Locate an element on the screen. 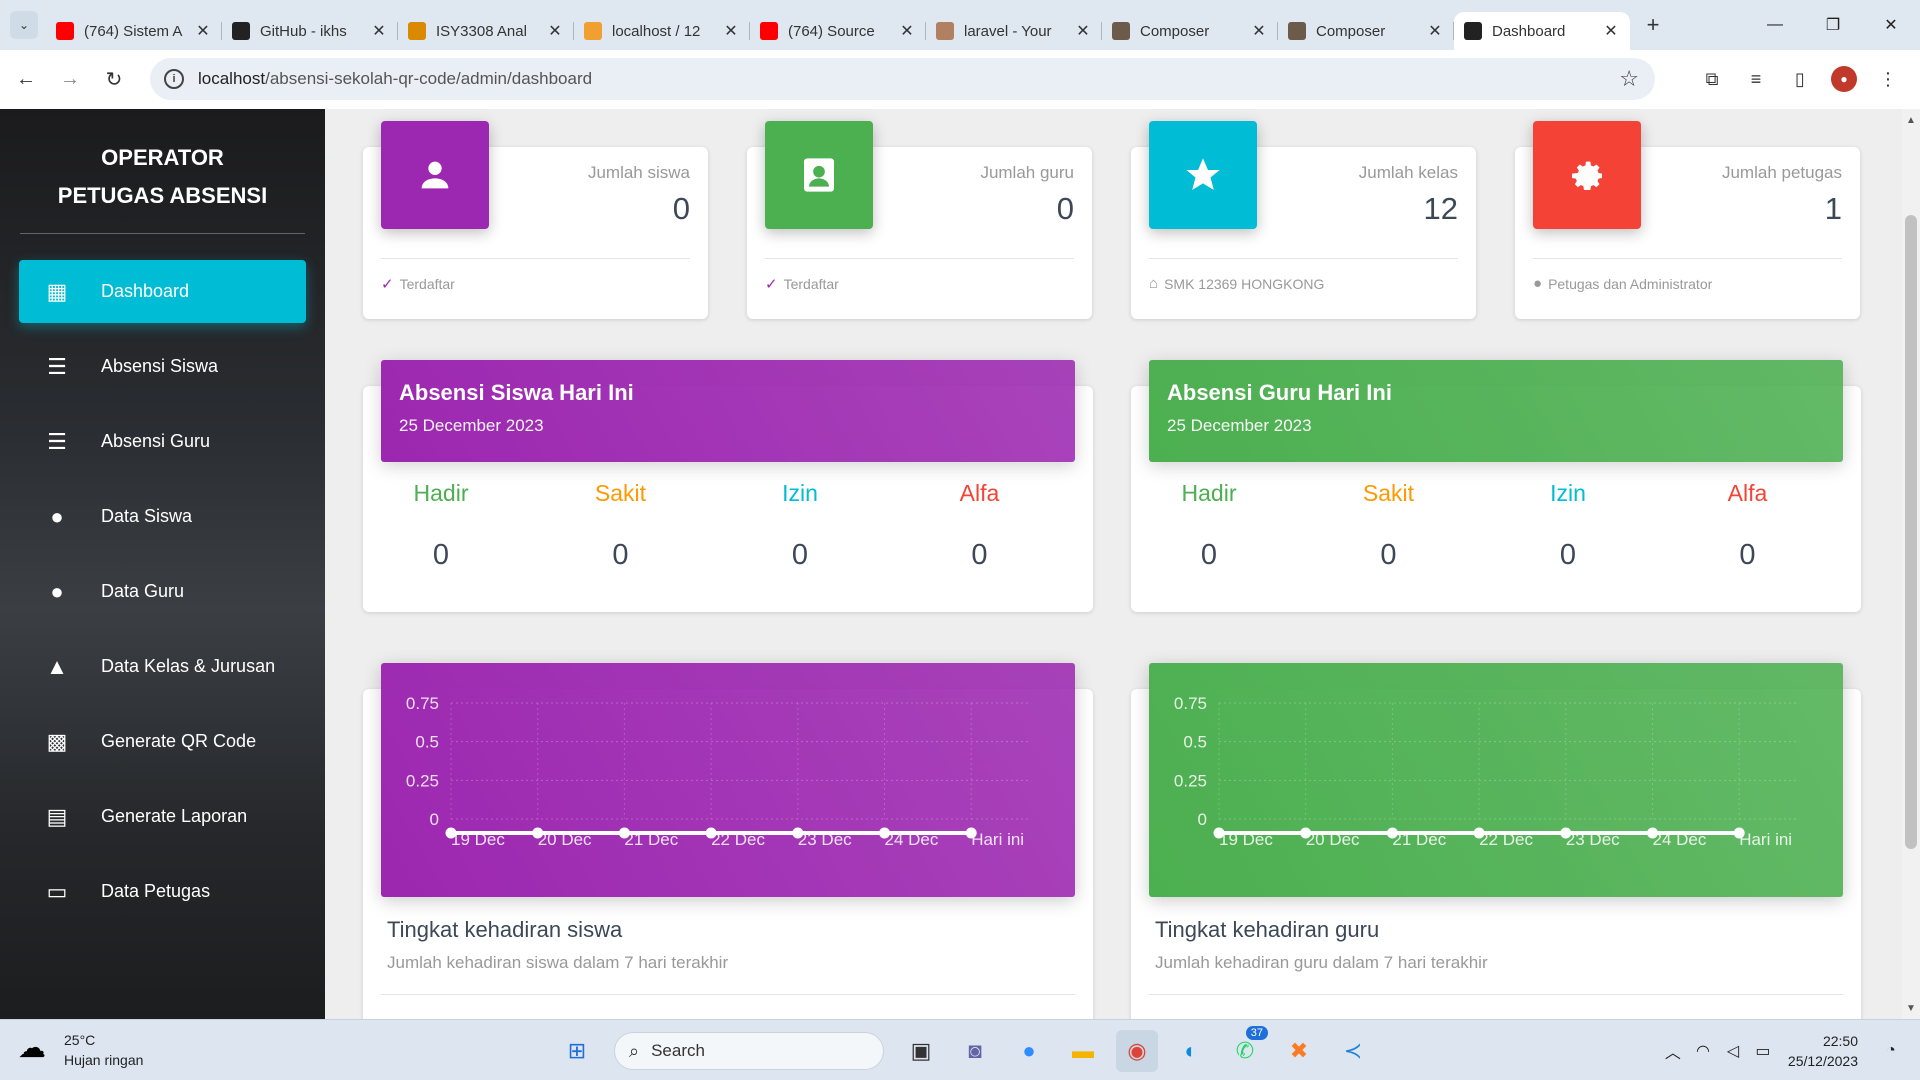 The width and height of the screenshot is (1920, 1080). attendance-hadir: Hadir 0 is located at coordinates (1209, 526).